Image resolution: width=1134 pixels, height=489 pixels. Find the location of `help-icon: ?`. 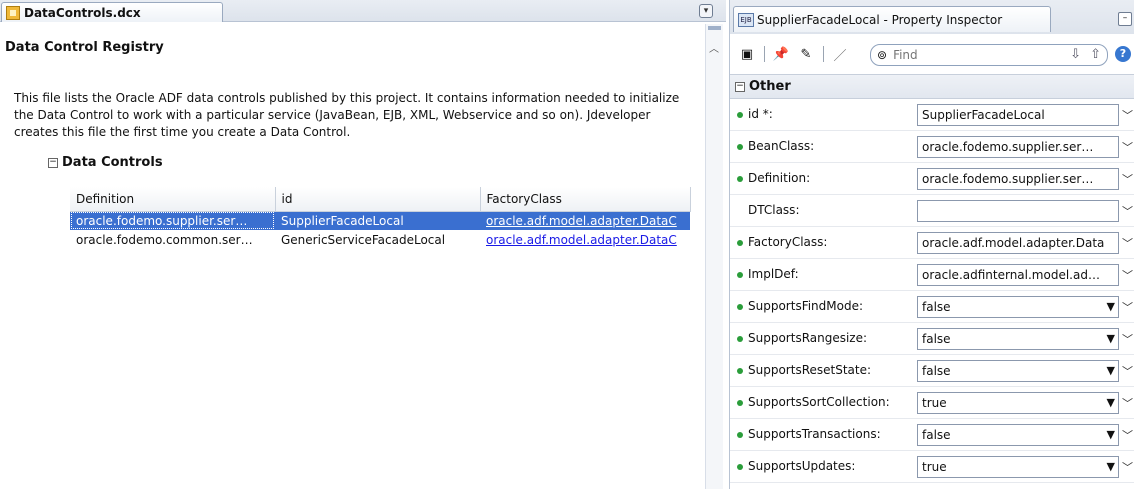

help-icon: ? is located at coordinates (1123, 54).